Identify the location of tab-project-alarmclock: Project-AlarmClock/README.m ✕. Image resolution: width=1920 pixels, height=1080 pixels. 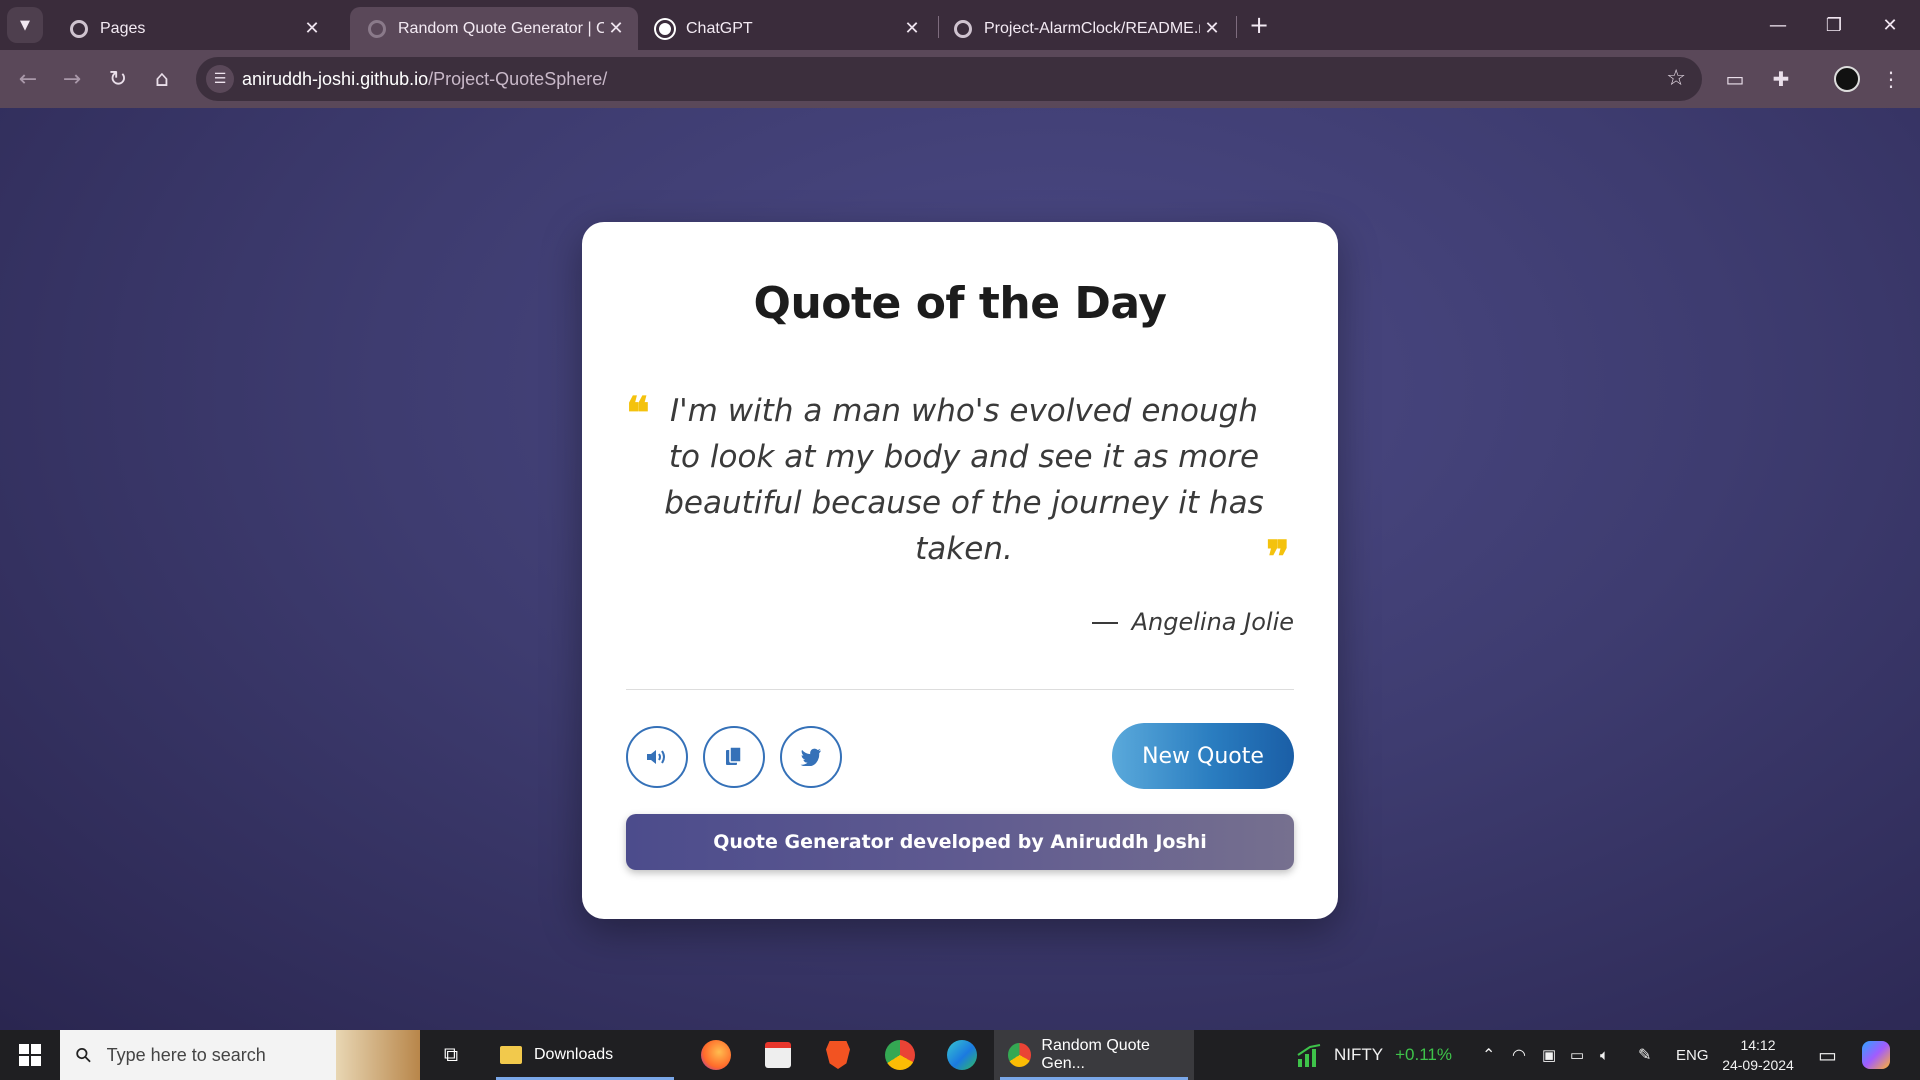
(1085, 28).